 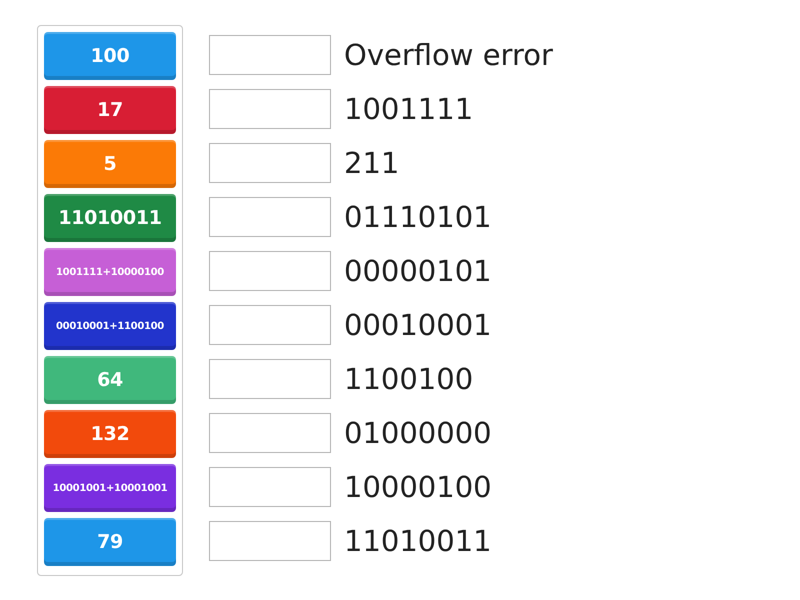 What do you see at coordinates (418, 487) in the screenshot?
I see `target-label: 10000100` at bounding box center [418, 487].